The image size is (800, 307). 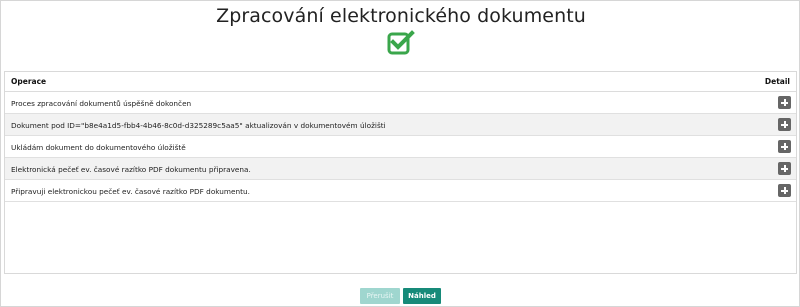 What do you see at coordinates (29, 81) in the screenshot?
I see `header-operation: Operace` at bounding box center [29, 81].